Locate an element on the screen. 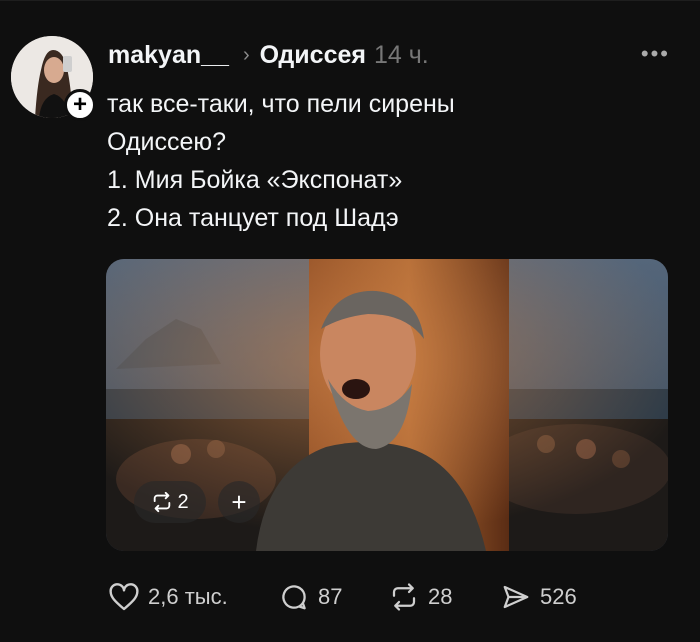  repost-button: 28 is located at coordinates (444, 597).